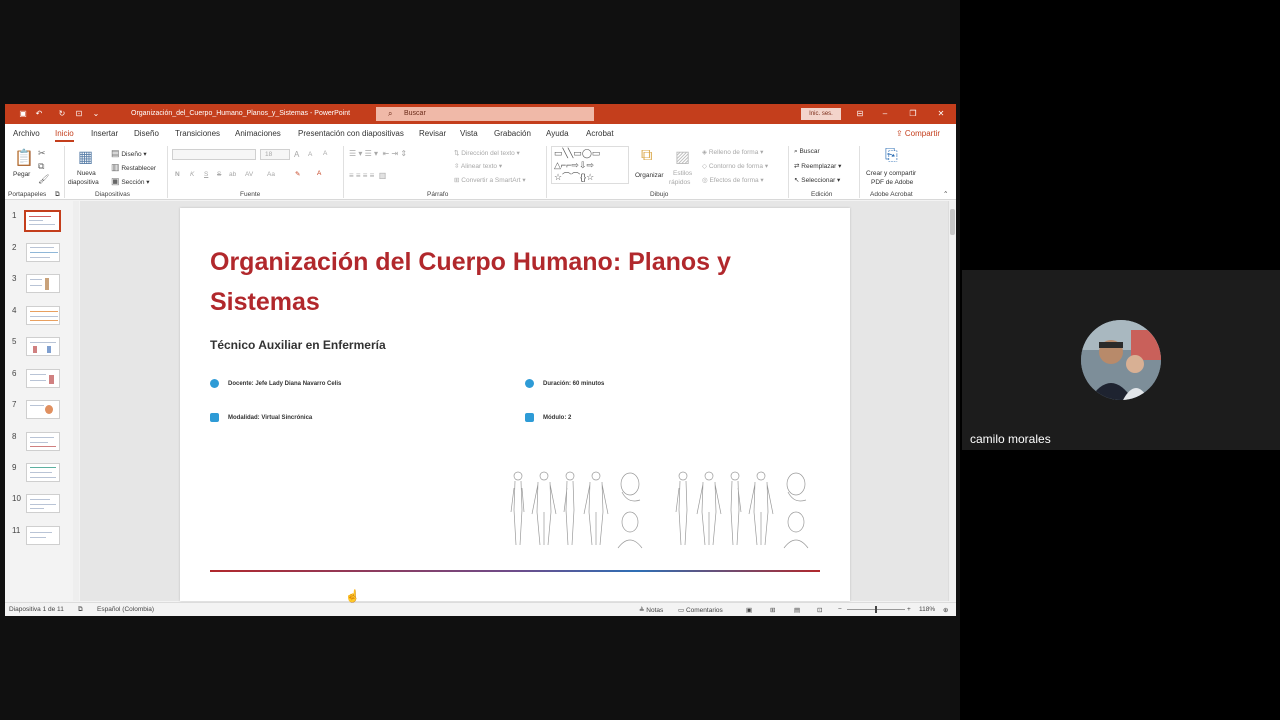 The image size is (1280, 720). Describe the element at coordinates (219, 174) in the screenshot. I see `strikethrough-button: S` at that location.